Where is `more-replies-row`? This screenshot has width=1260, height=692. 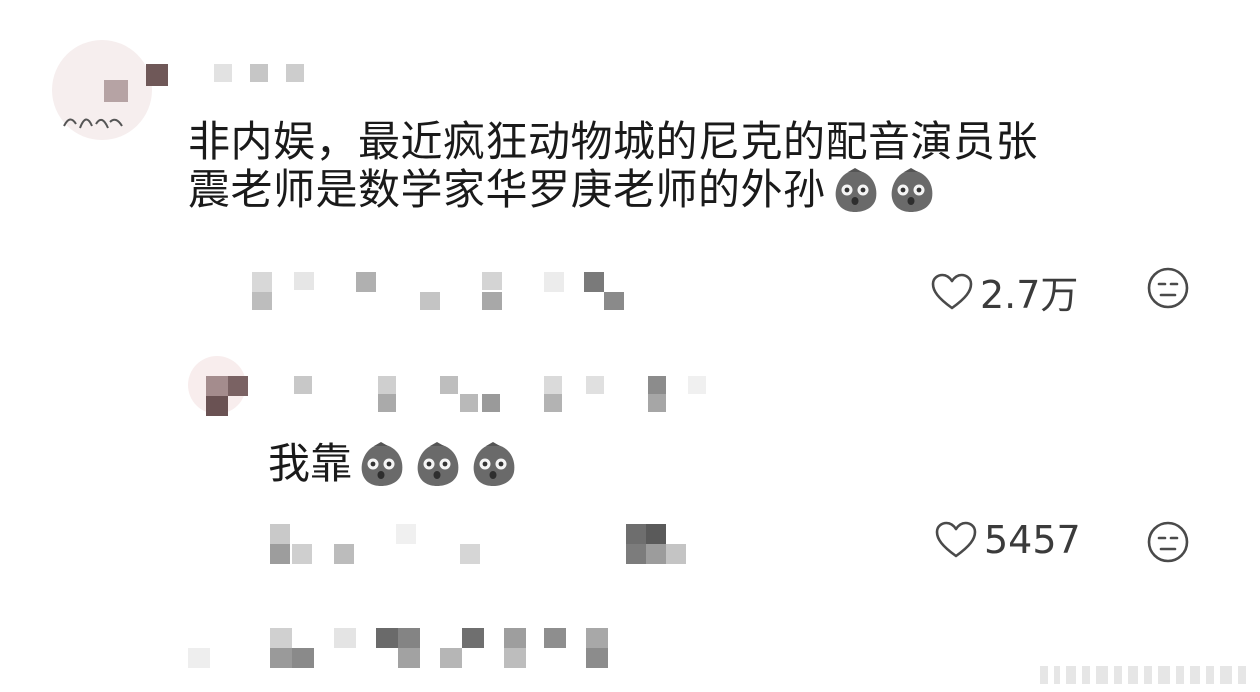 more-replies-row is located at coordinates (418, 648).